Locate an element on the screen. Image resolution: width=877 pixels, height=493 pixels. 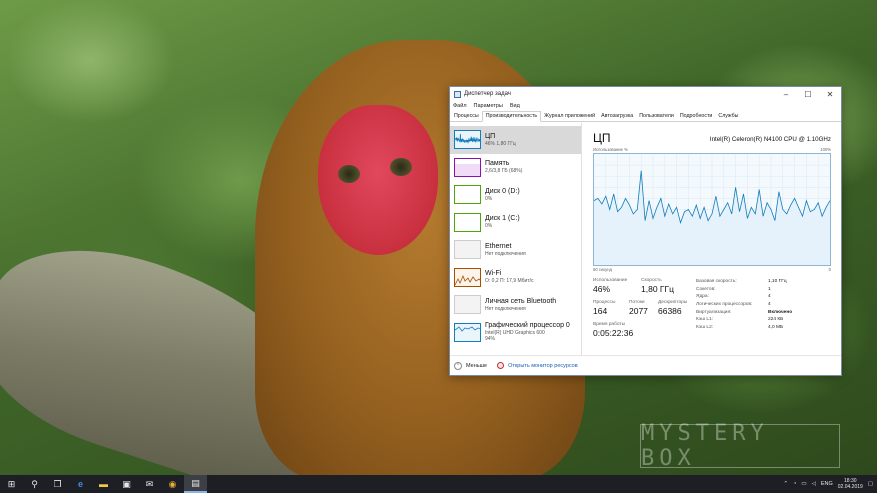
open-resource-monitor-link: Открыть монитор ресурсов is located at coordinates (543, 366).